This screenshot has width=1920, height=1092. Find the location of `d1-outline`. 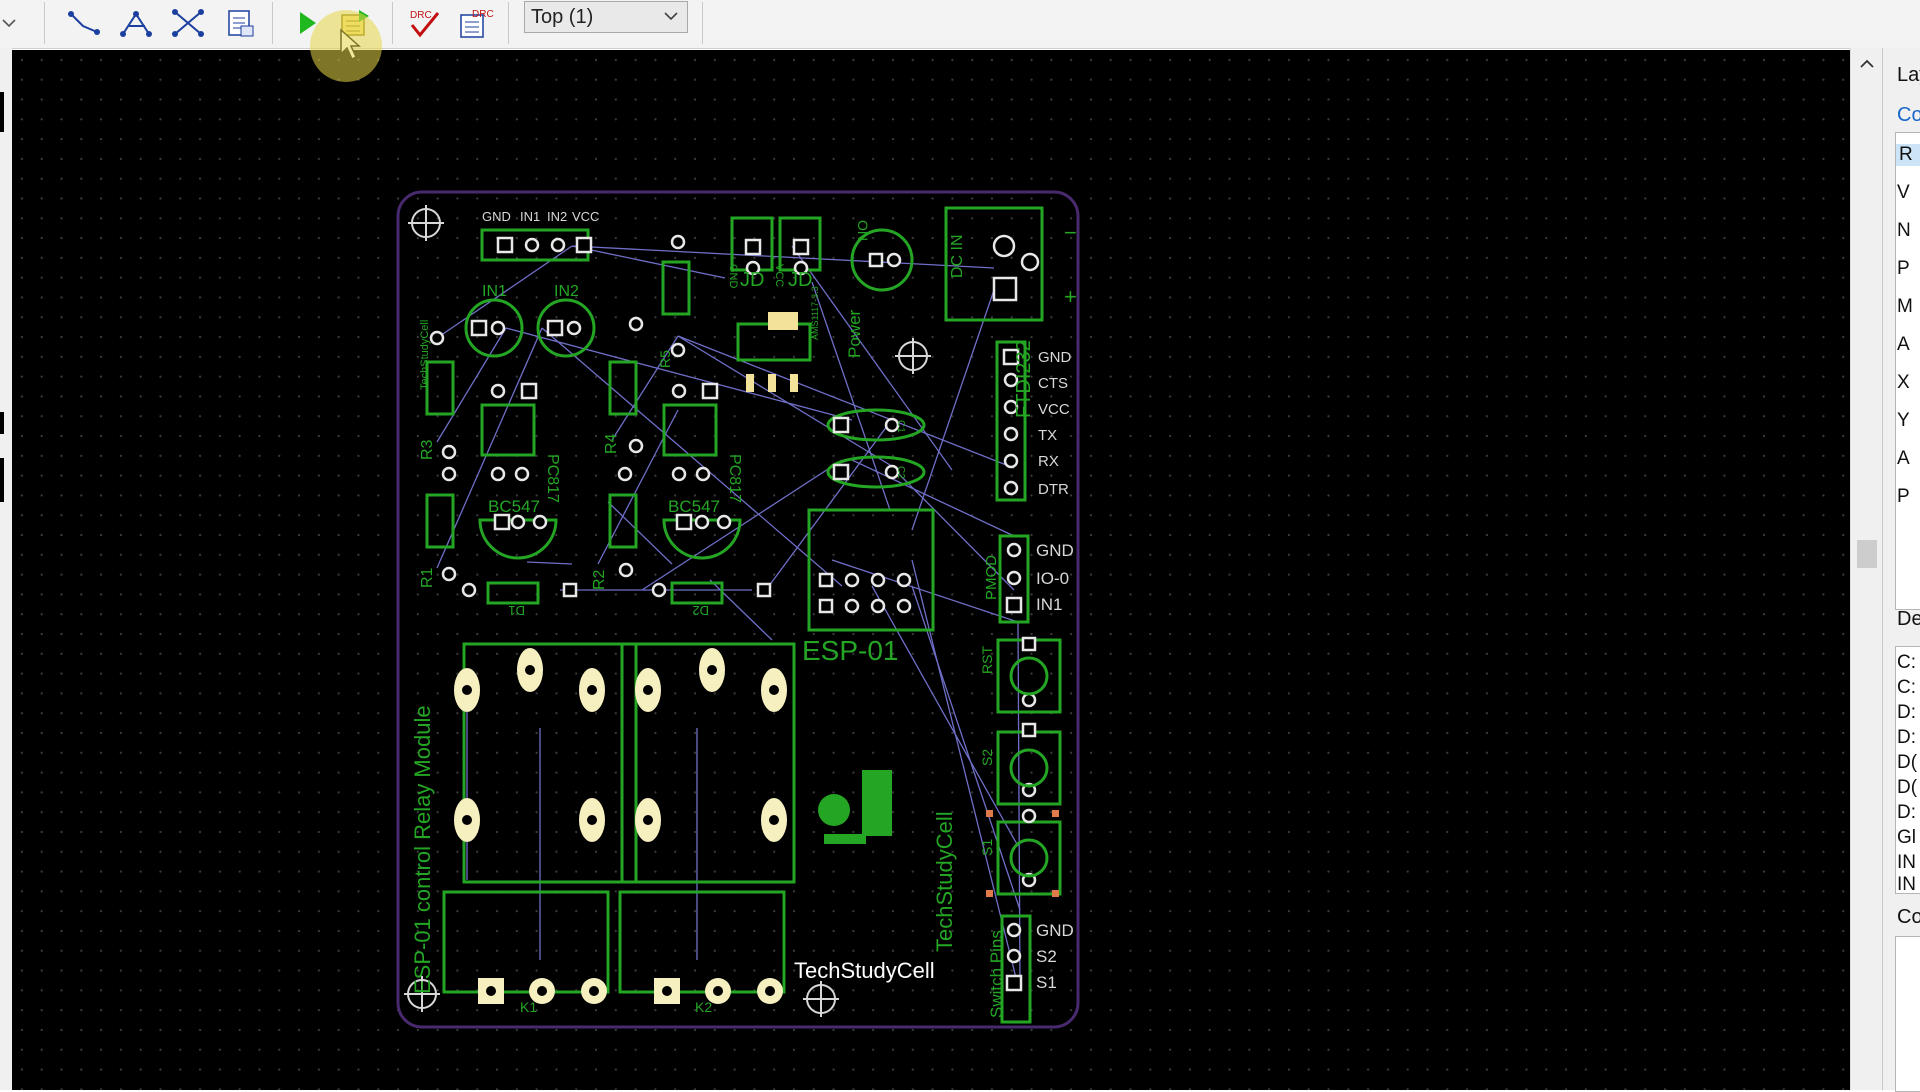

d1-outline is located at coordinates (513, 593).